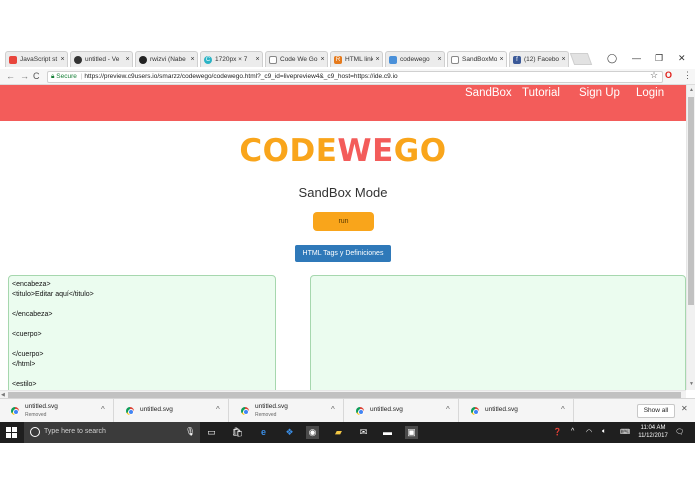  What do you see at coordinates (237, 432) in the screenshot?
I see `store-icon: 🛍︎` at bounding box center [237, 432].